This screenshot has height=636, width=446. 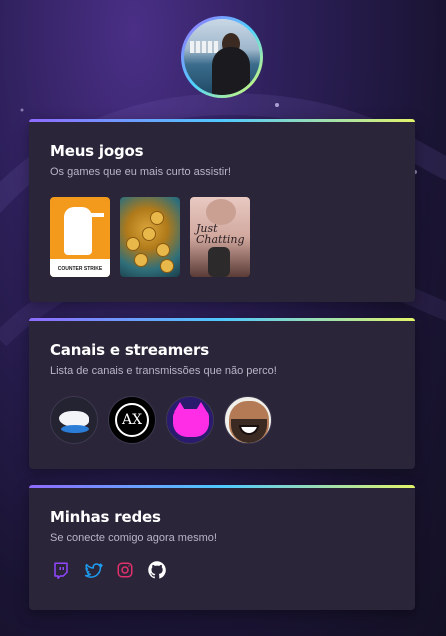 I want to click on channel-laughing-streamer, so click(x=248, y=420).